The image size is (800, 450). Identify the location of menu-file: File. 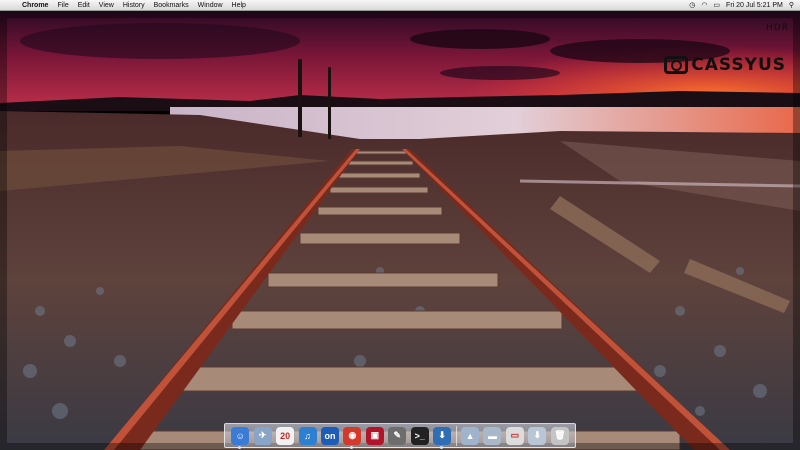
(62, 5).